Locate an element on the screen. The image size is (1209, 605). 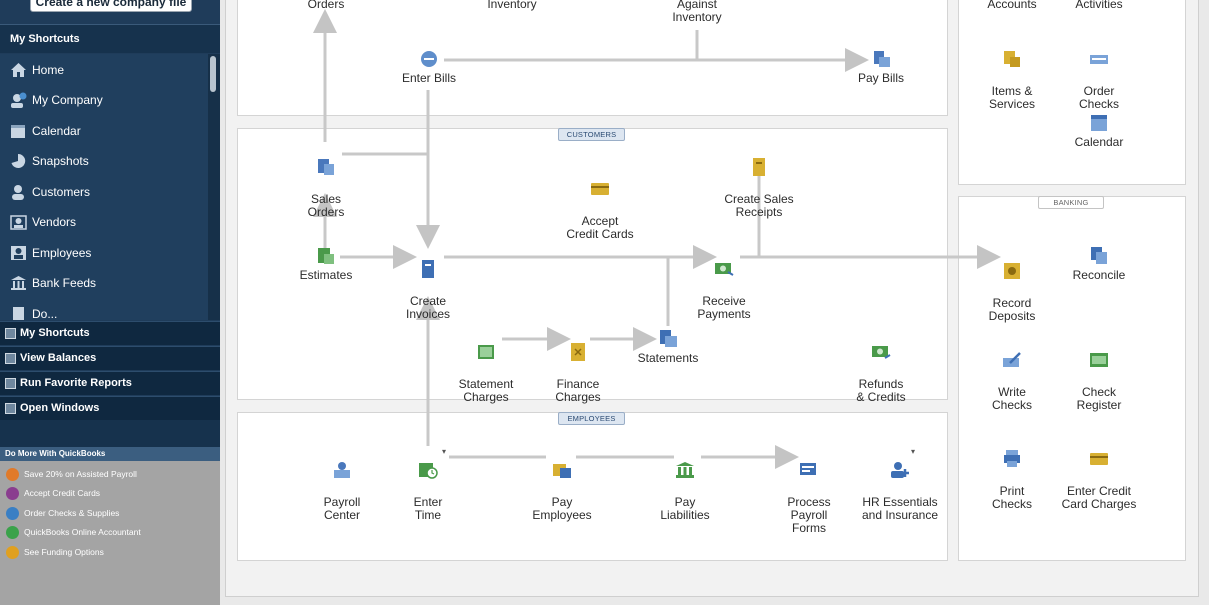
do-more-item-funding: See Funding Options is located at coordinates (110, 552).